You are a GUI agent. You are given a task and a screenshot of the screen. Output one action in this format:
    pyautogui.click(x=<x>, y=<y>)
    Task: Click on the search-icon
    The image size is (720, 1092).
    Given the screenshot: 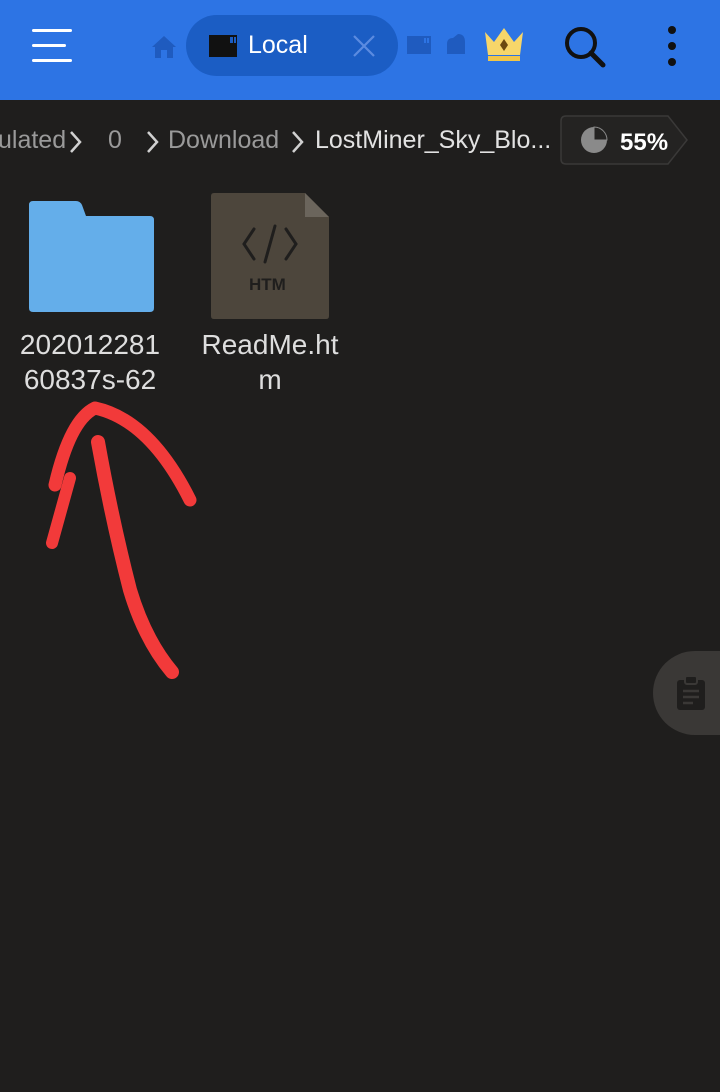 What is the action you would take?
    pyautogui.click(x=584, y=46)
    